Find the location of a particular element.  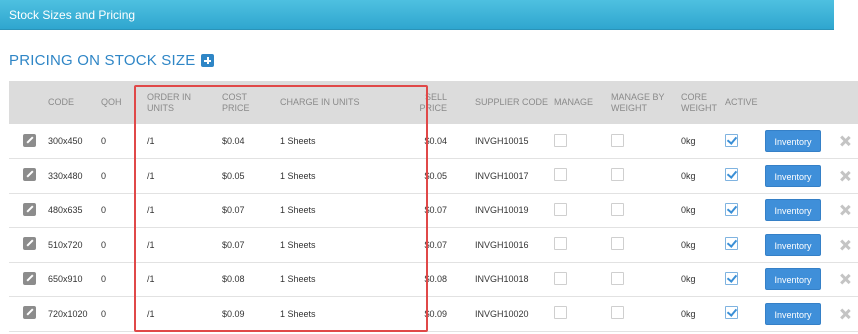

section-title: PRICING ON STOCK SIZE is located at coordinates (112, 60).